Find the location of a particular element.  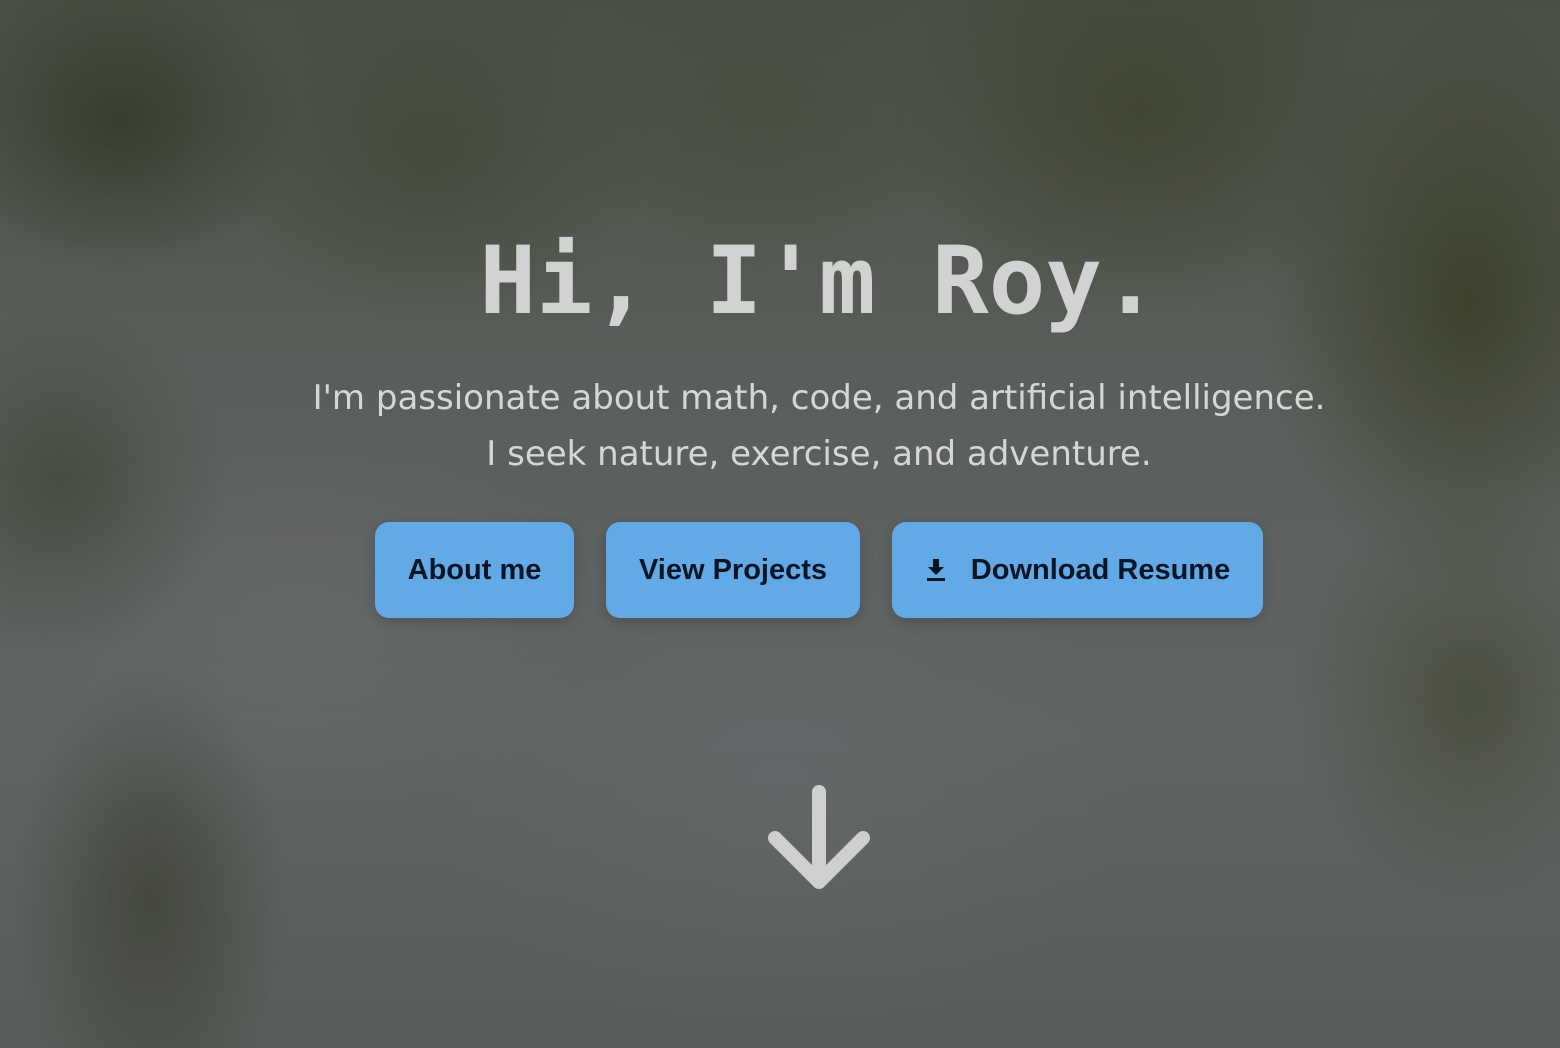

about-me-button: About me is located at coordinates (474, 570).